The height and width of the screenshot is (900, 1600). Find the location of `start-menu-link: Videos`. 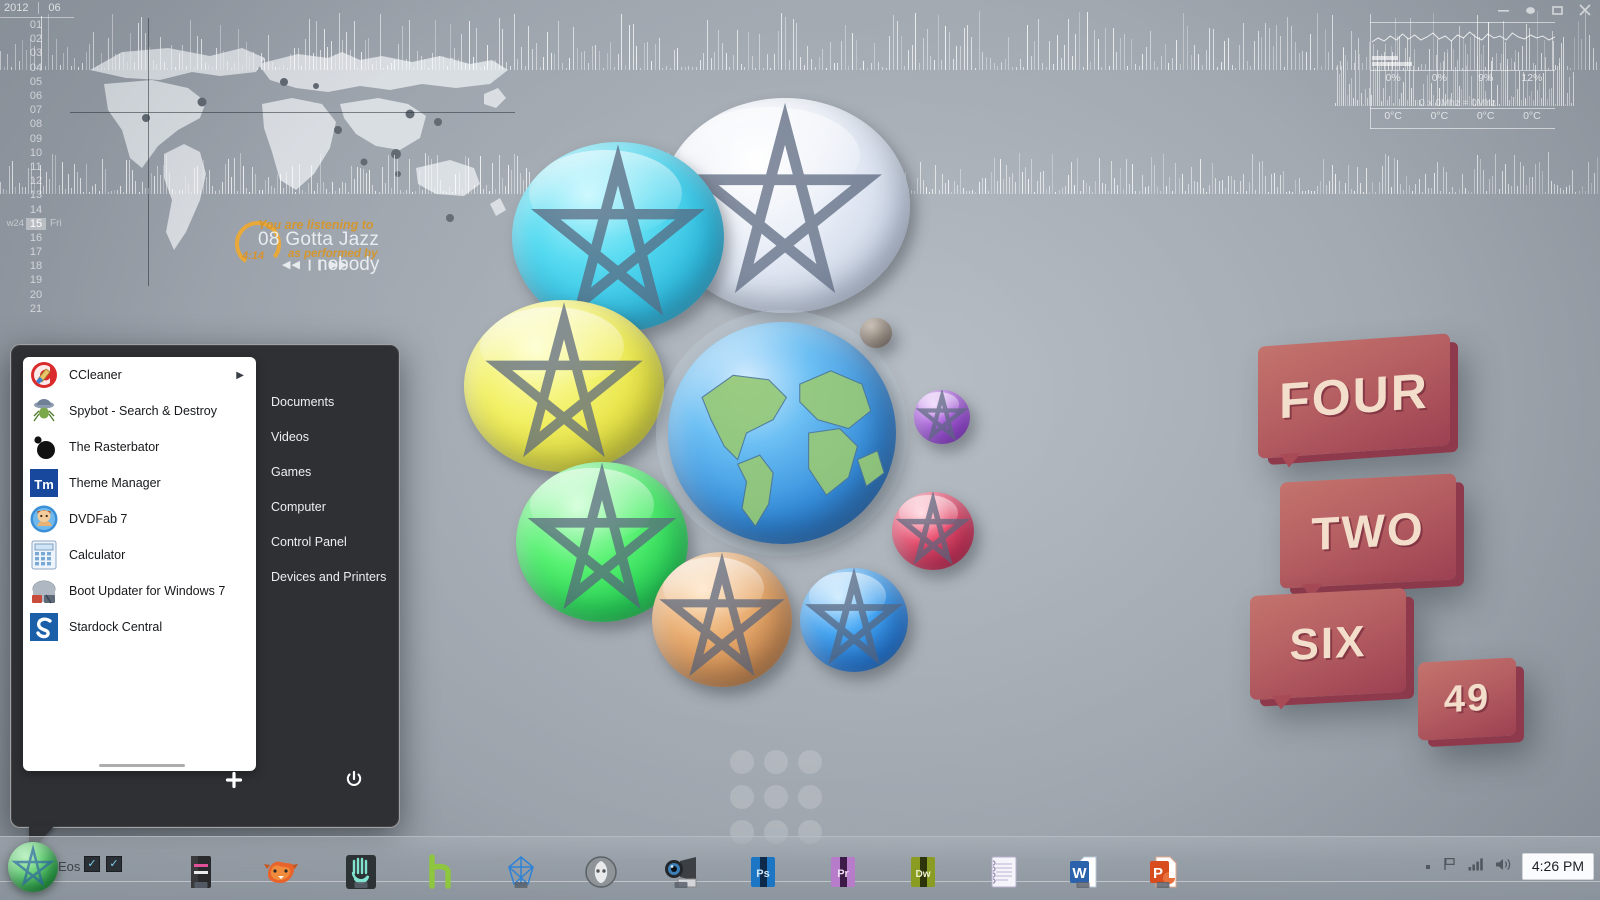

start-menu-link: Videos is located at coordinates (332, 437).